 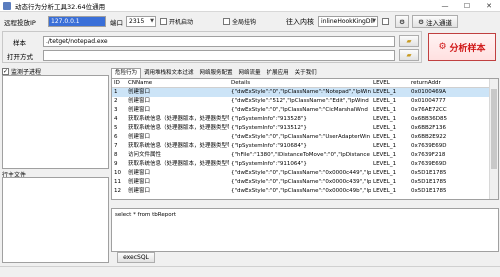 I want to click on scrollbar-thumb, so click(x=494, y=129).